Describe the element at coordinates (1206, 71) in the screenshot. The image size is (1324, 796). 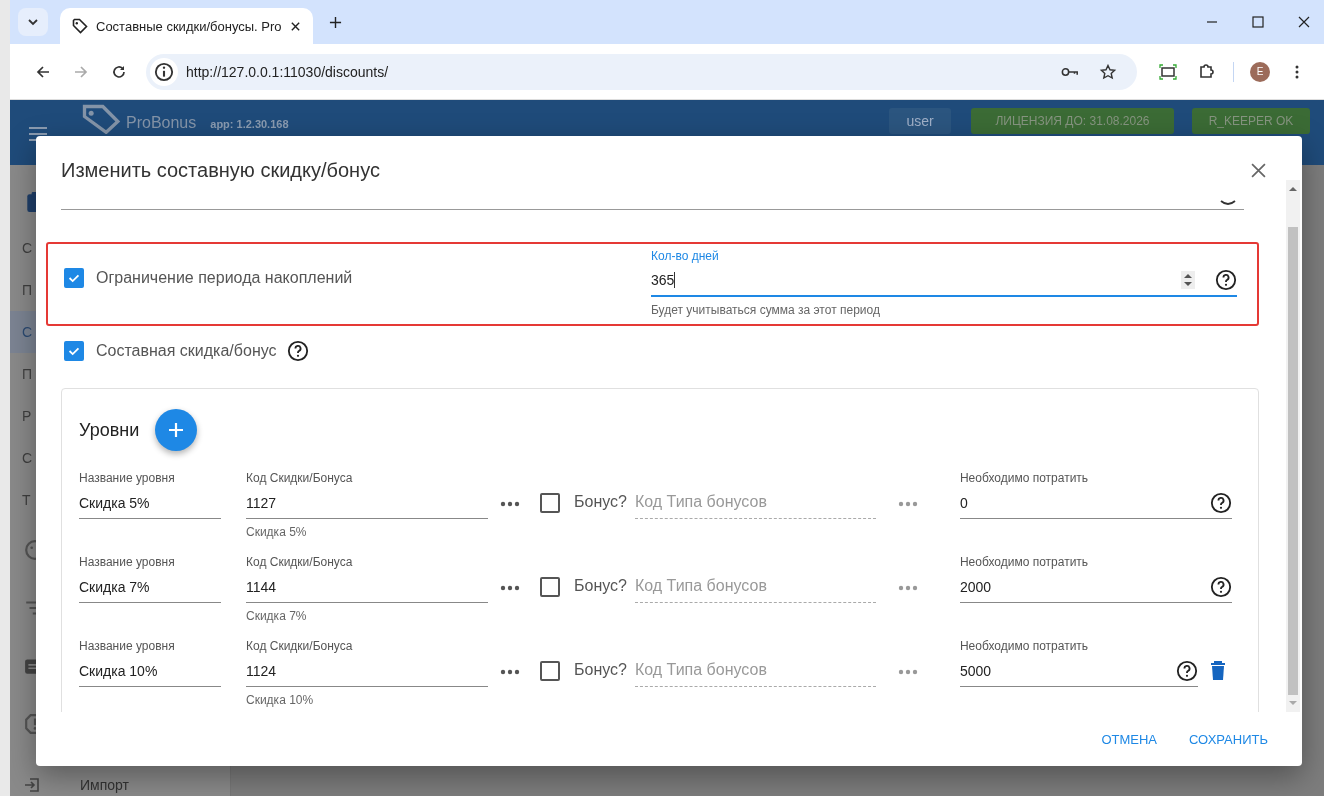
I see `extensions-icon` at that location.